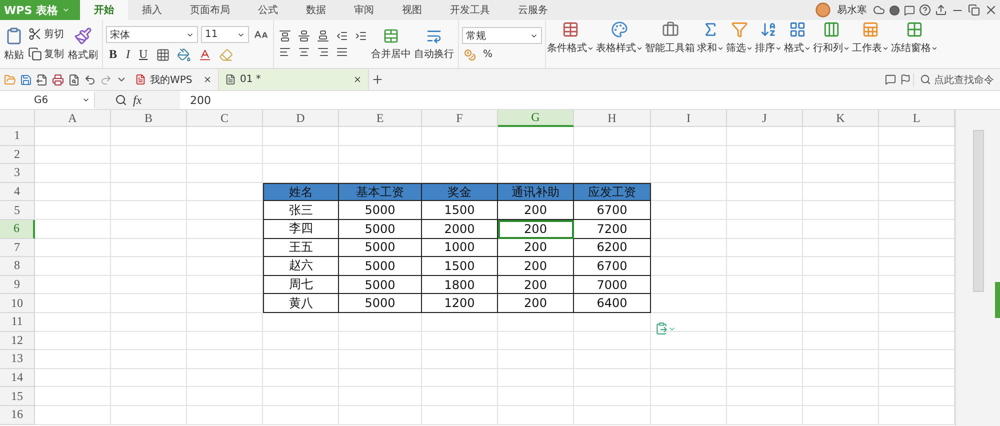 This screenshot has width=1000, height=426. What do you see at coordinates (612, 303) in the screenshot?
I see `table-cell: 6400` at bounding box center [612, 303].